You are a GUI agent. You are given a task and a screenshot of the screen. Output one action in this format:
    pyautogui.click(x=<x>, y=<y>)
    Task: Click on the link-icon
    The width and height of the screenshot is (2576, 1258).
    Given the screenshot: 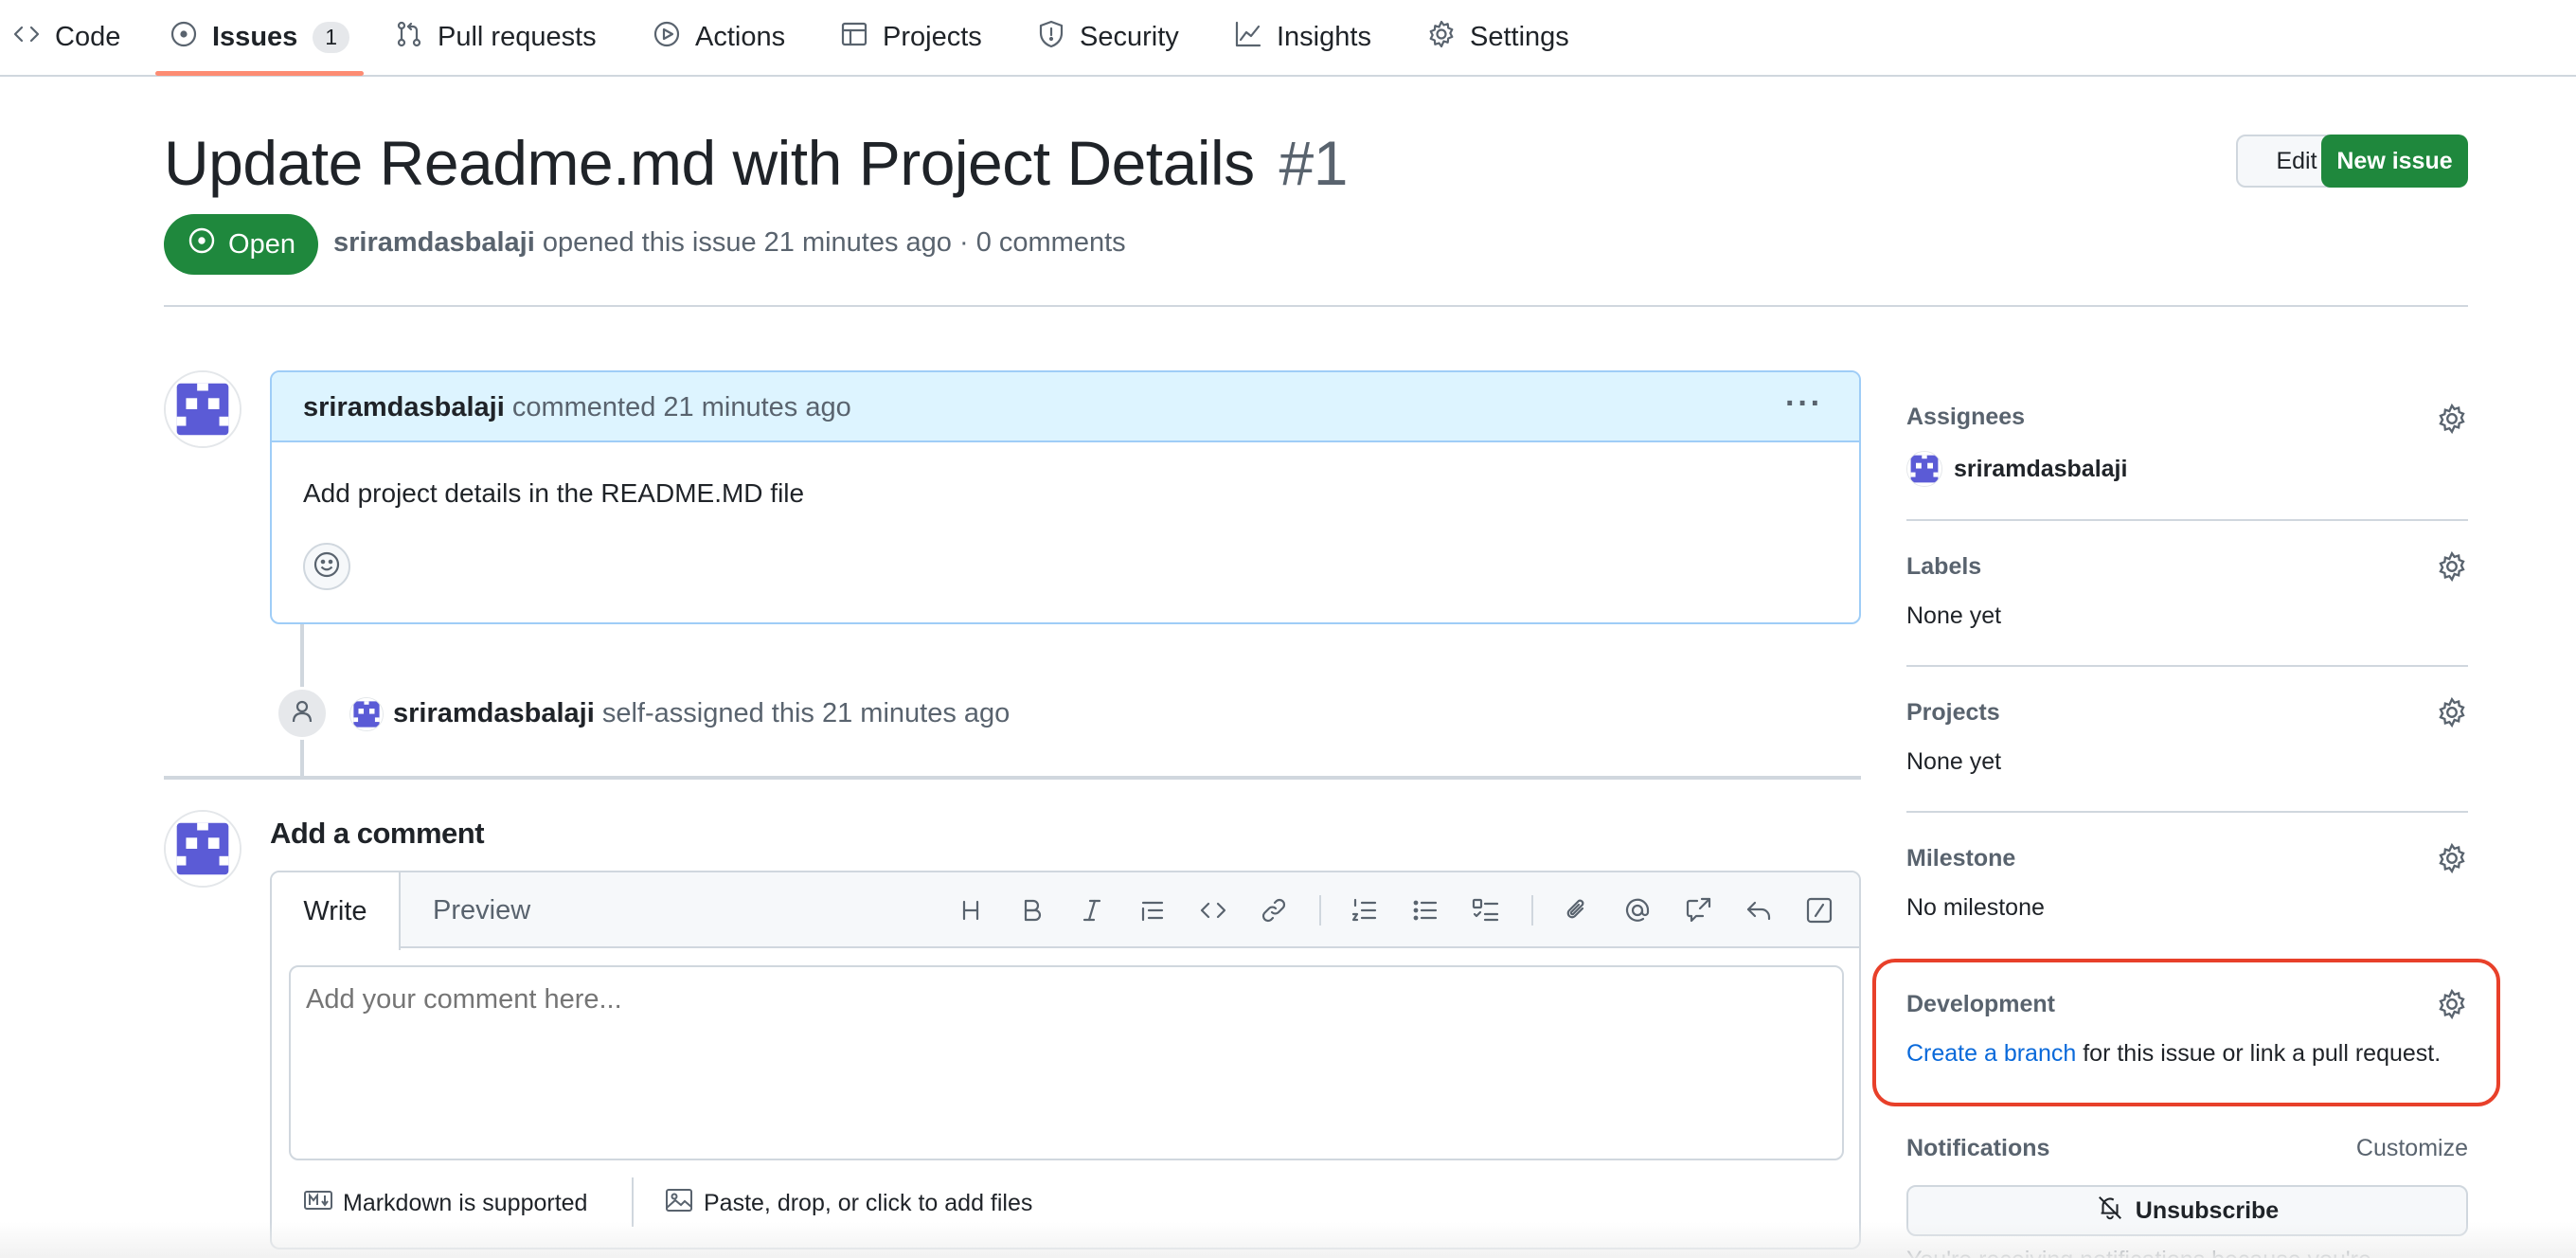 What is the action you would take?
    pyautogui.click(x=1274, y=910)
    